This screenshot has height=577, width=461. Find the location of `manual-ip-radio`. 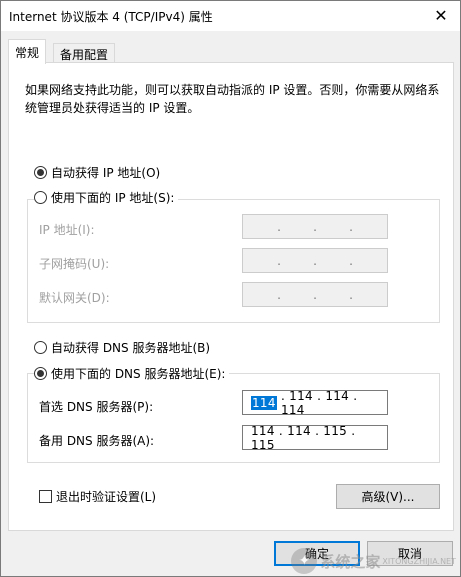

manual-ip-radio is located at coordinates (40, 197).